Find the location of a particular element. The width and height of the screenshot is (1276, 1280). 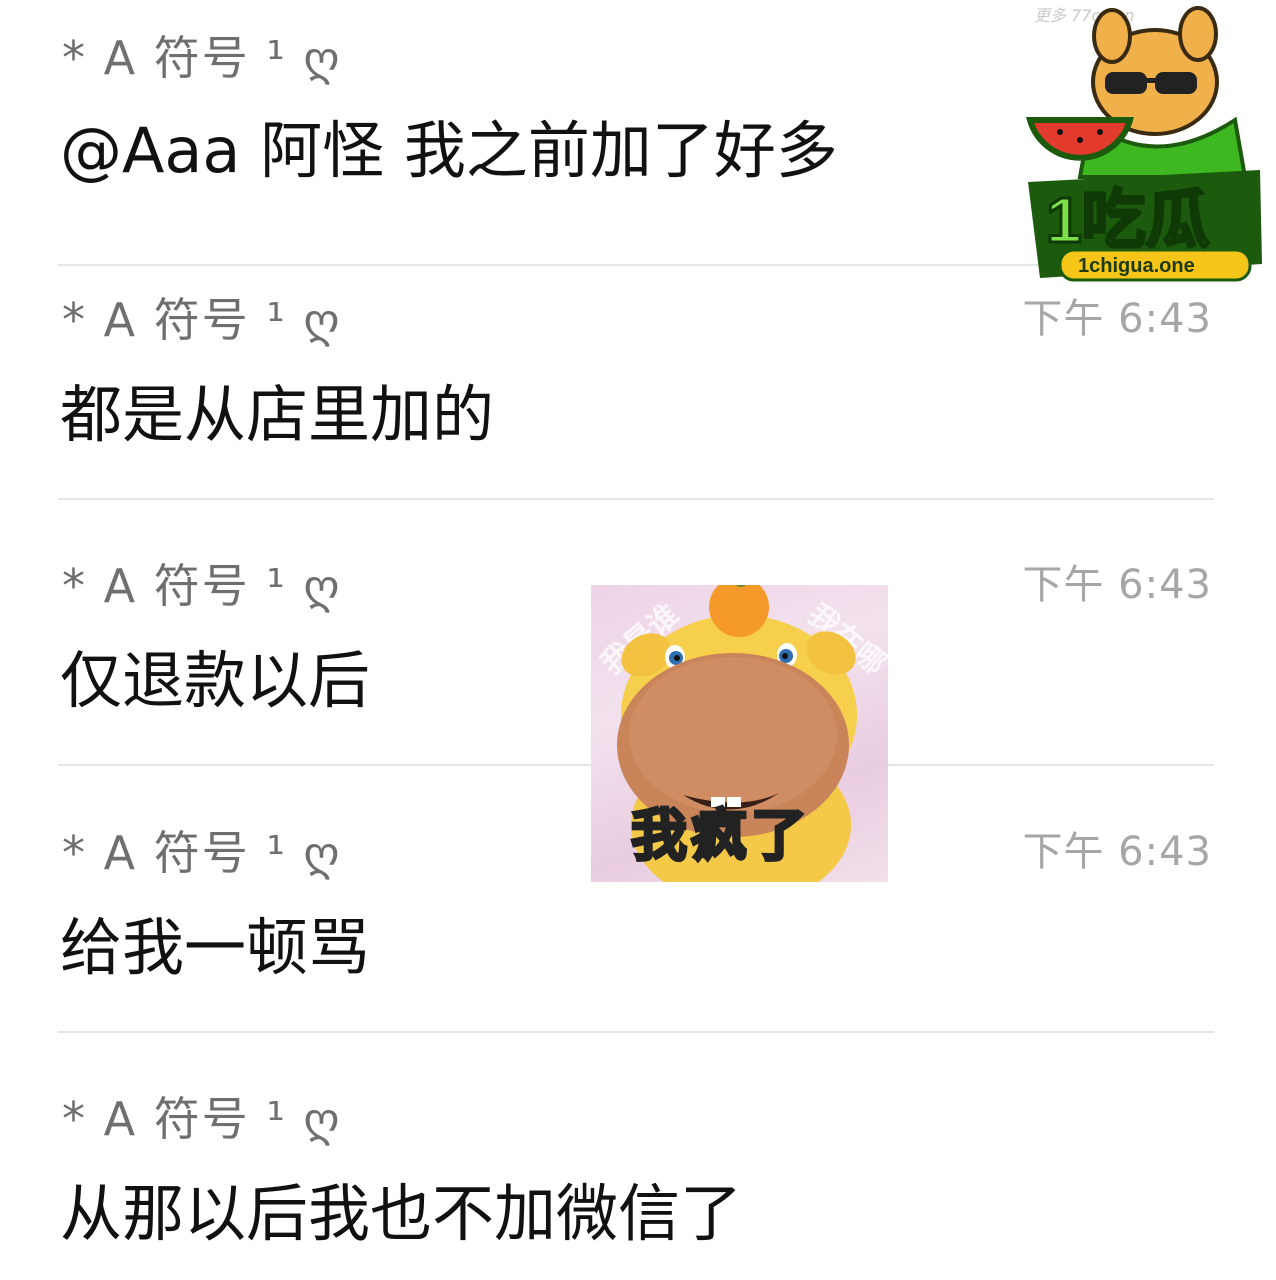

sticker-image: 我是谁 我在哪 我疯了 is located at coordinates (739, 733).